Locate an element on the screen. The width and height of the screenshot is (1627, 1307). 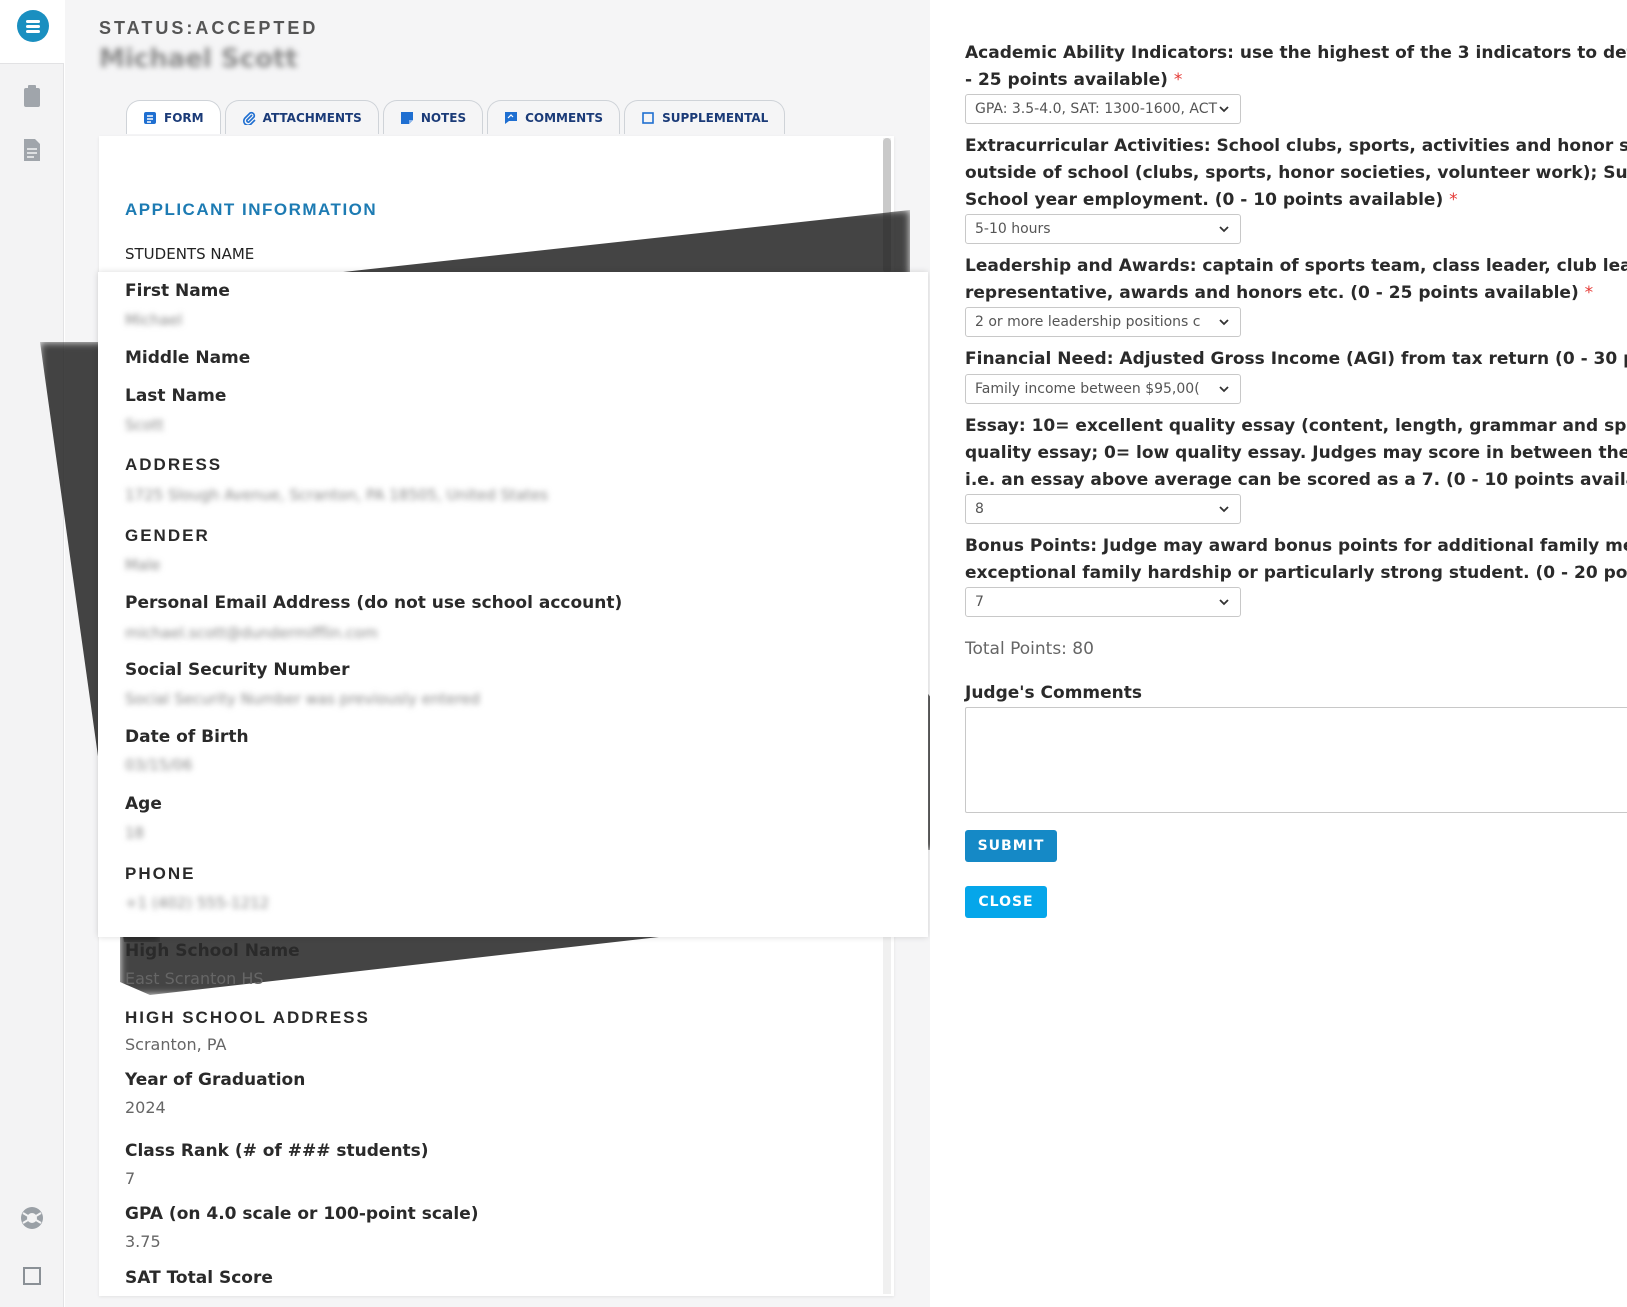
high-school-value: East Scranton HS is located at coordinates (194, 978).